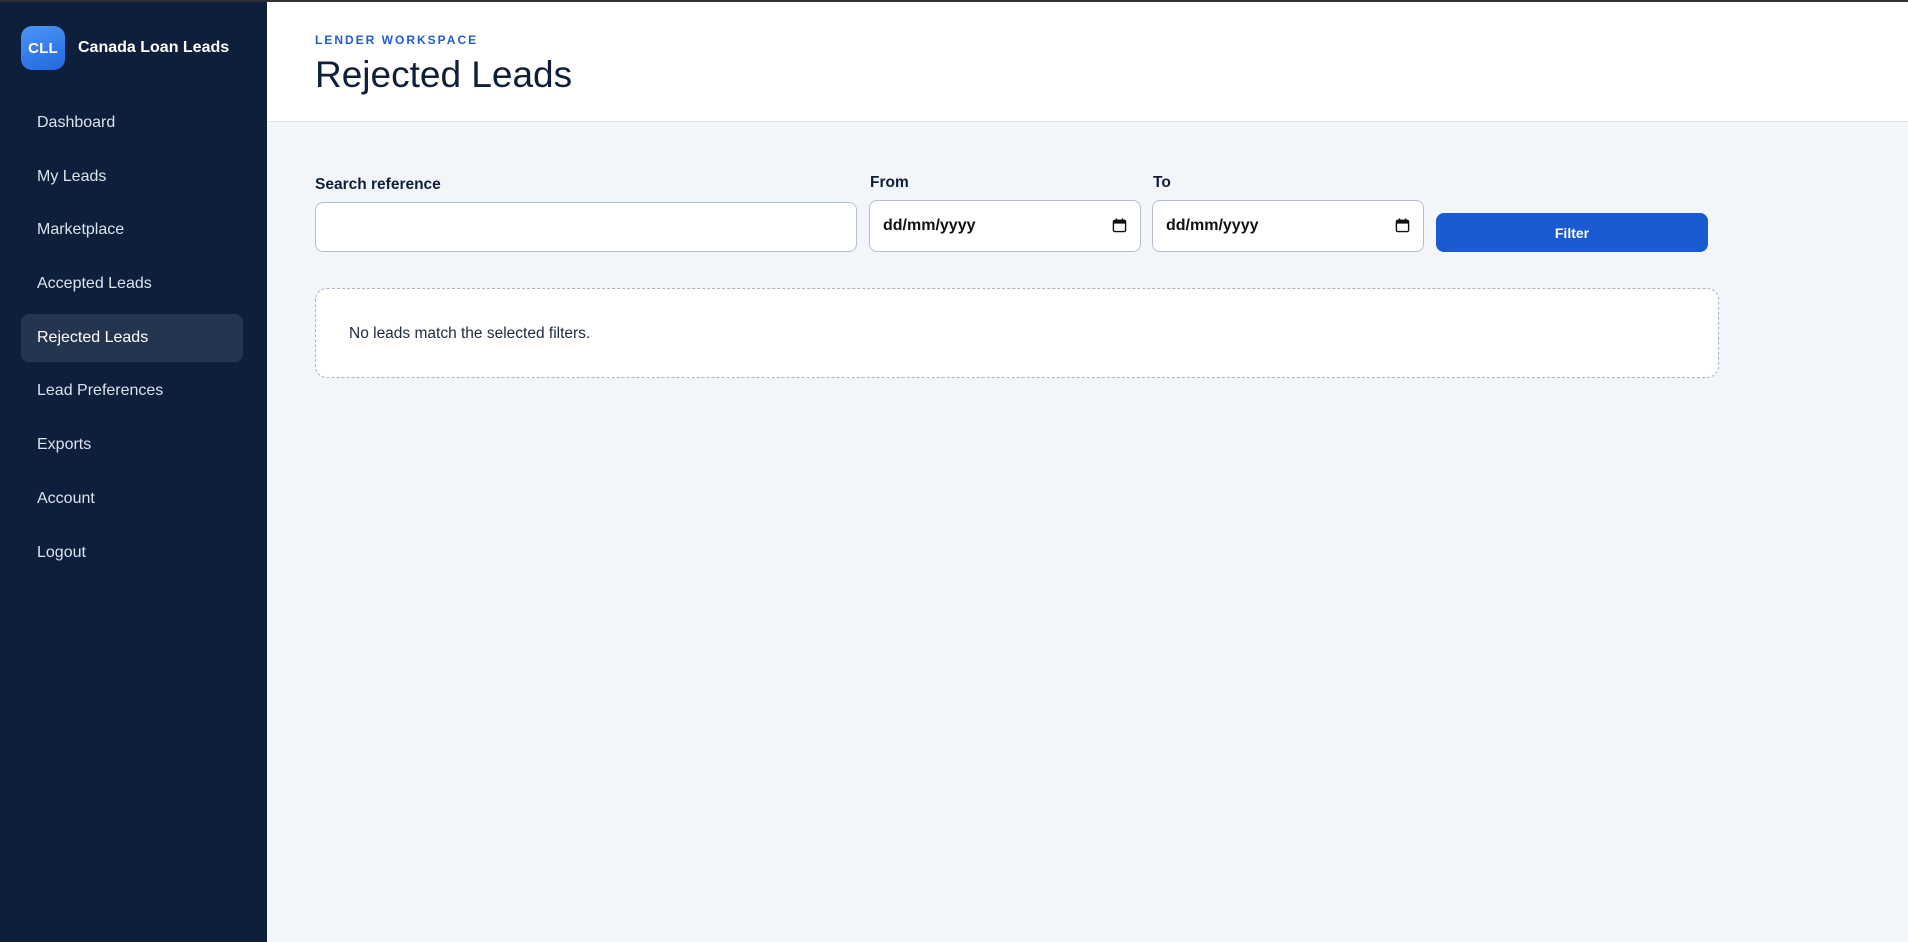  What do you see at coordinates (132, 499) in the screenshot?
I see `sidebar-item-account: Account` at bounding box center [132, 499].